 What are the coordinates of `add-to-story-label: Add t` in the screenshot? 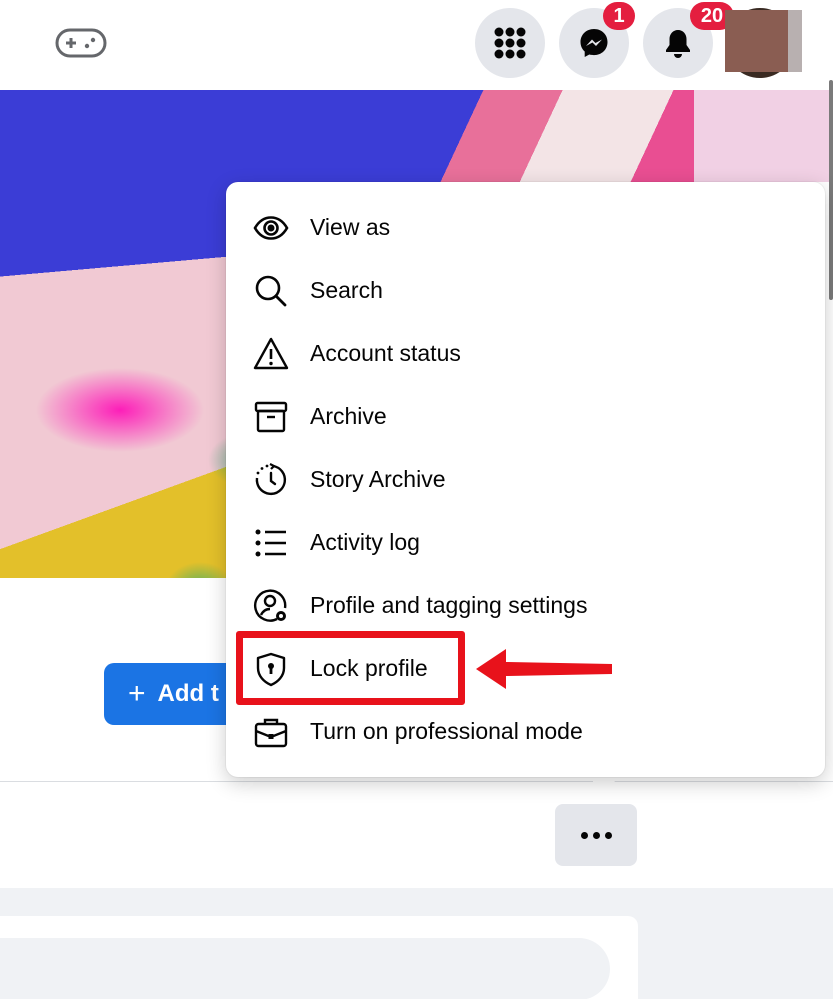 It's located at (188, 693).